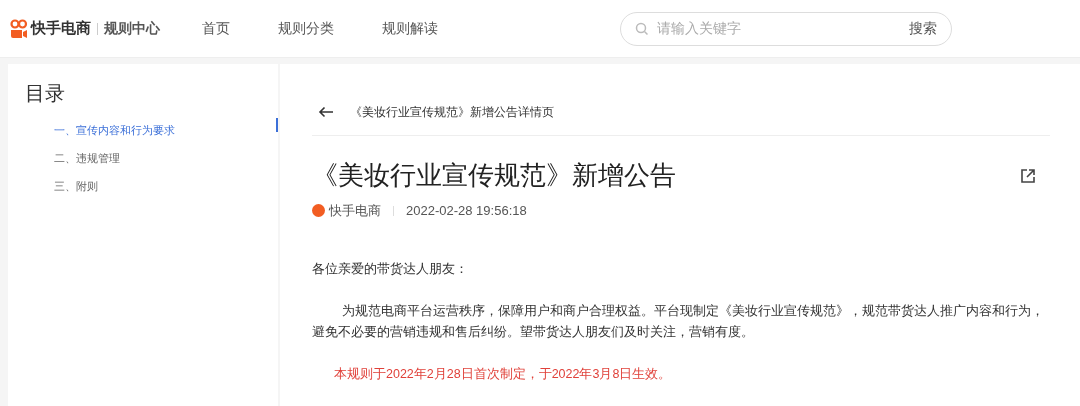 Image resolution: width=1080 pixels, height=406 pixels. Describe the element at coordinates (786, 28) in the screenshot. I see `search-field: 请输入关键字 搜索` at that location.